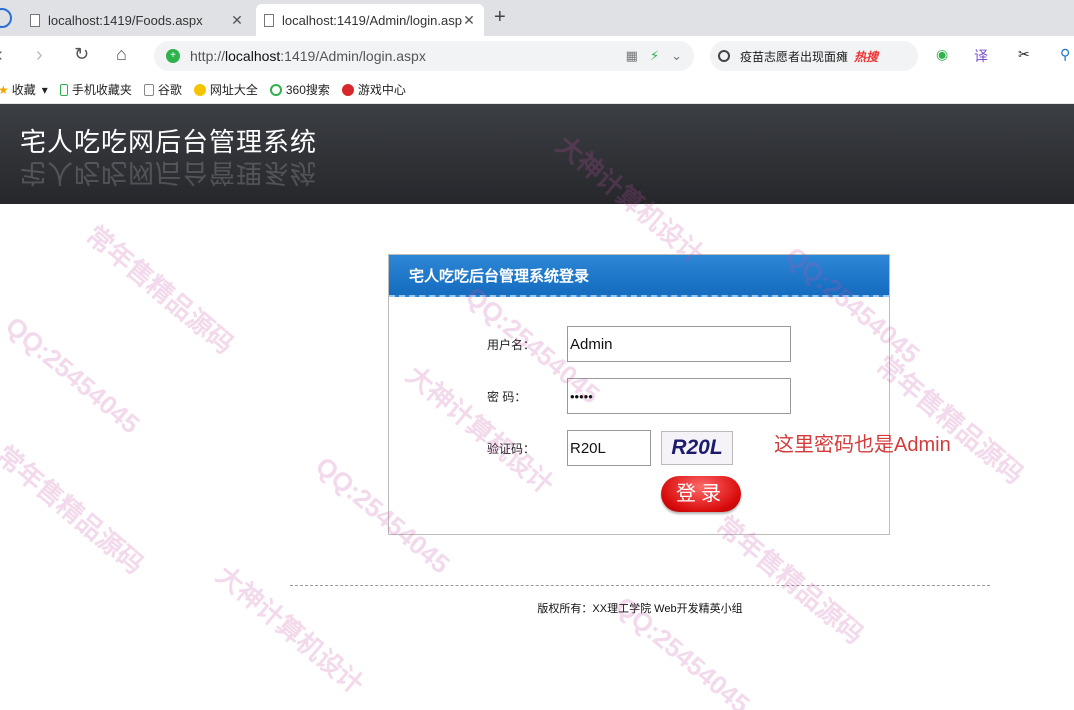  I want to click on back-icon: ‹, so click(1, 55).